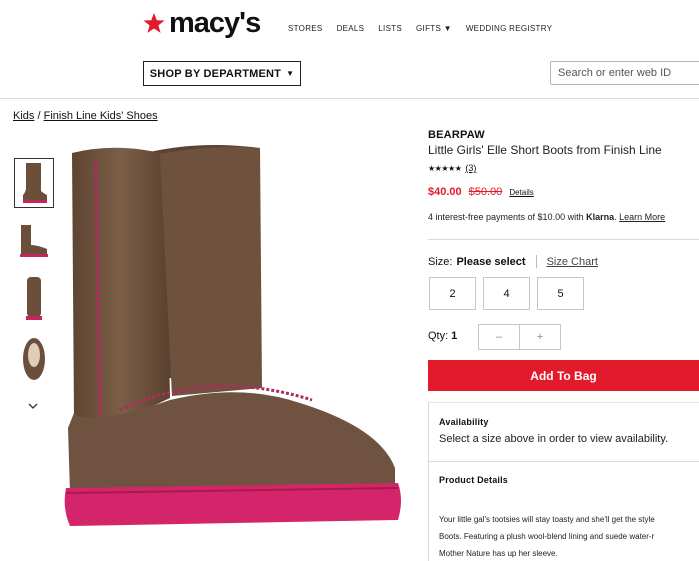 The width and height of the screenshot is (699, 561). I want to click on header-divider, so click(349, 98).